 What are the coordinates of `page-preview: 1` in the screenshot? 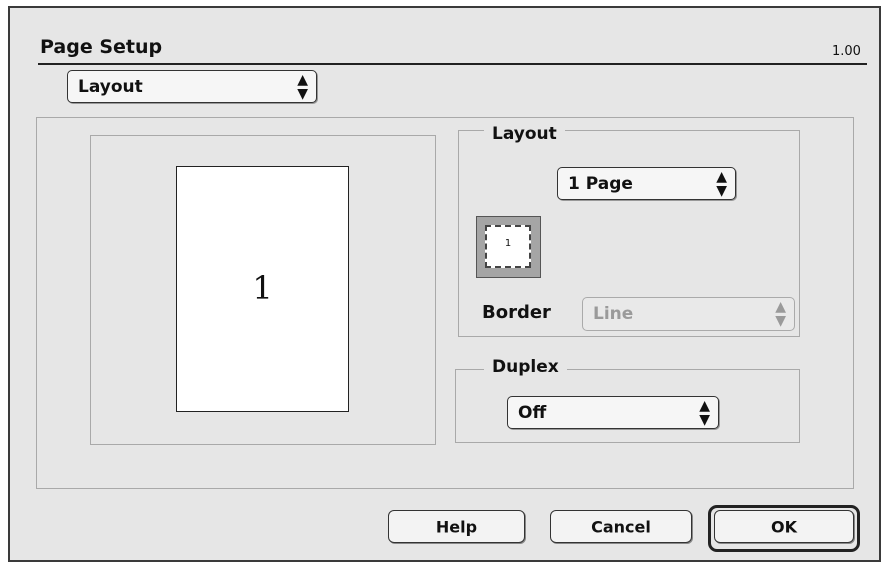 It's located at (262, 289).